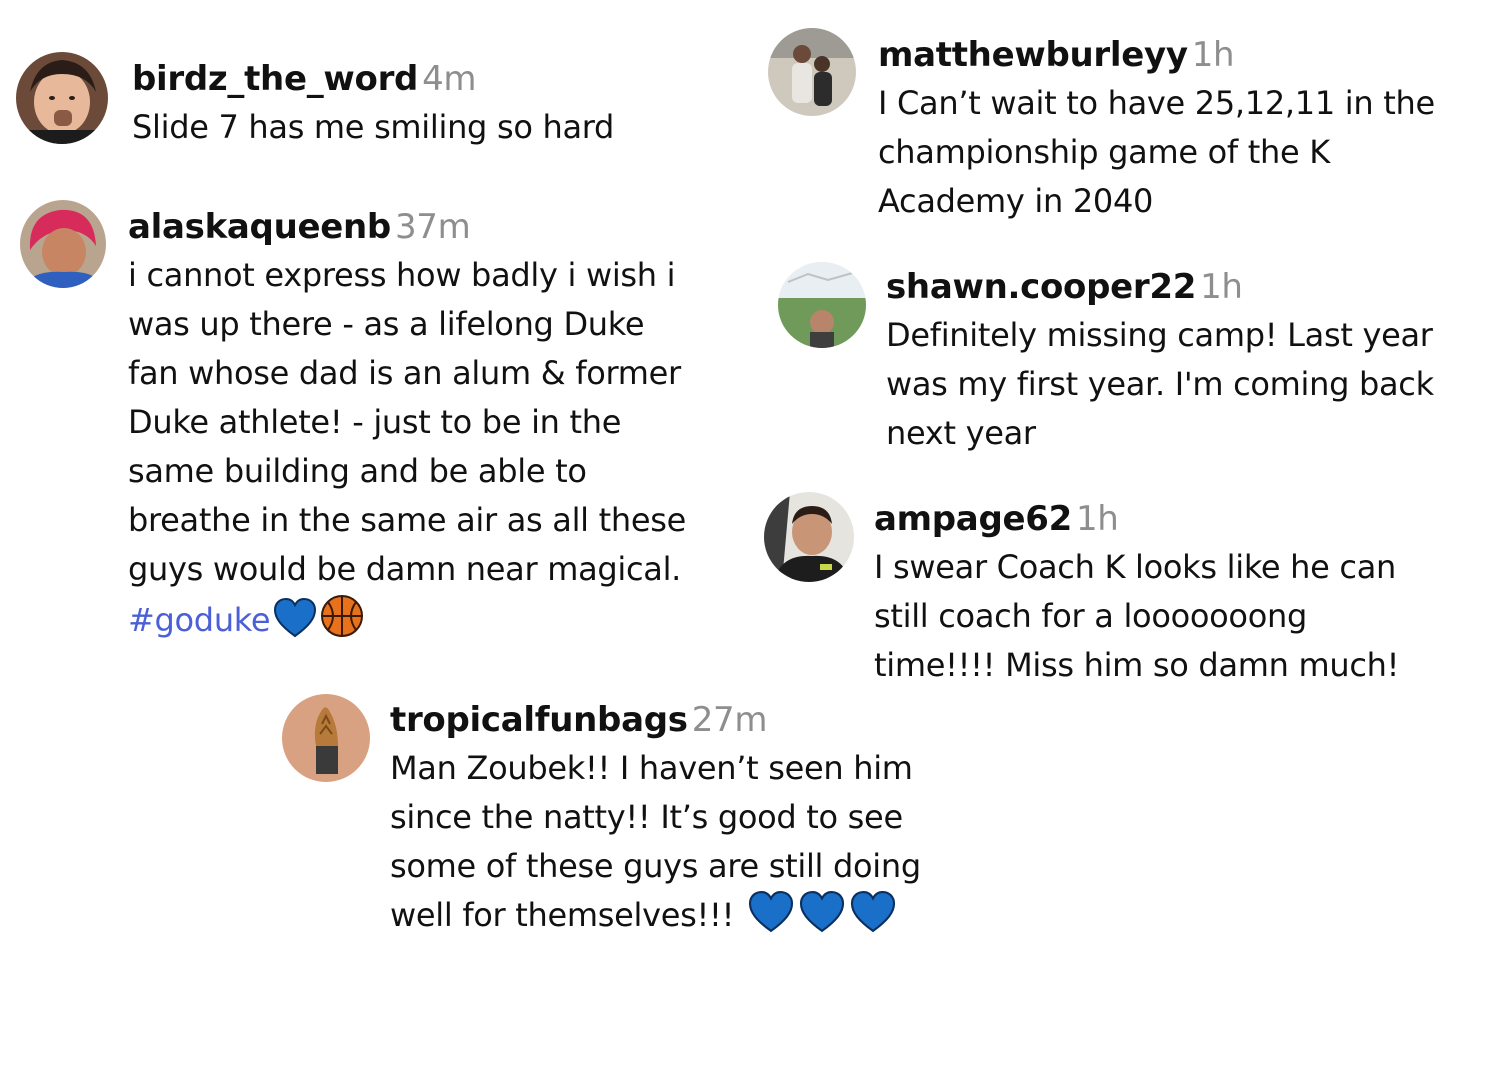 The height and width of the screenshot is (1080, 1500). Describe the element at coordinates (407, 623) in the screenshot. I see `comment-line: #goduke` at that location.